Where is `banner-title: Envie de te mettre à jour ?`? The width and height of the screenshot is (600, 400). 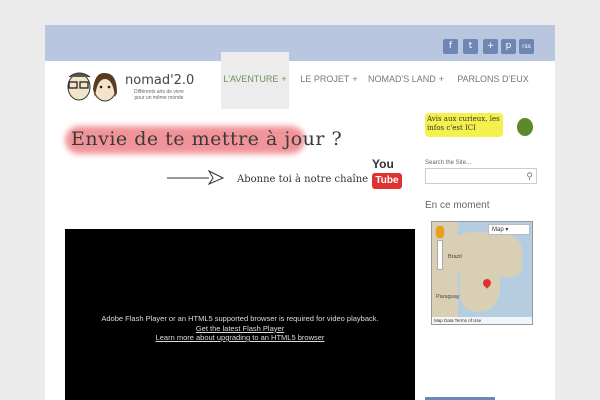
banner-title: Envie de te mettre à jour ? is located at coordinates (207, 139).